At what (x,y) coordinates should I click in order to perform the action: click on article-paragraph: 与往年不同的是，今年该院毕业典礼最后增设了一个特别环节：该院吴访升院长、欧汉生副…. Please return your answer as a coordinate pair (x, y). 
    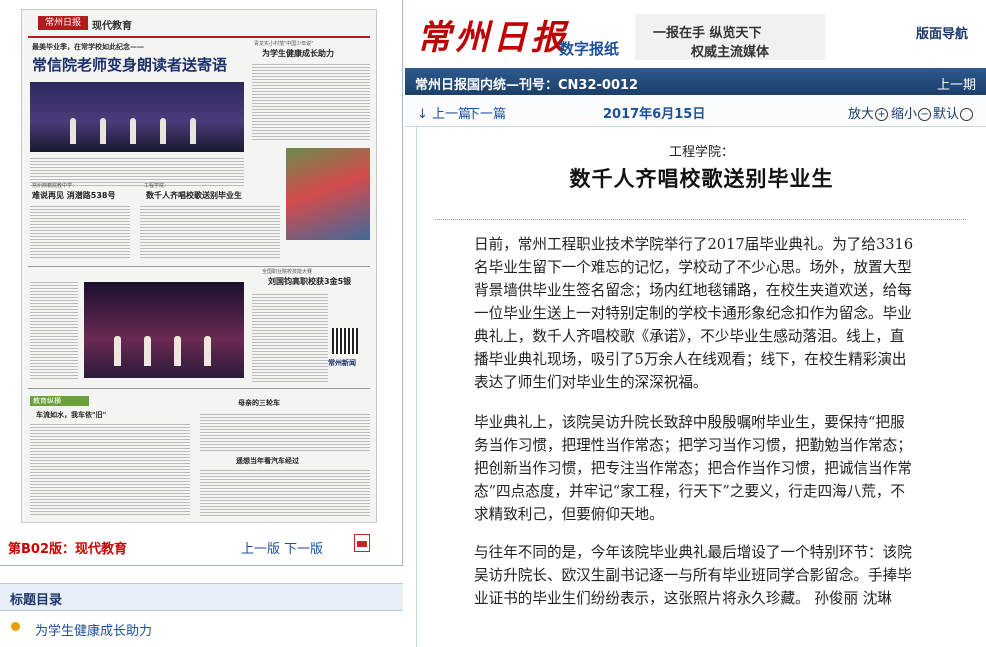
    Looking at the image, I should click on (693, 575).